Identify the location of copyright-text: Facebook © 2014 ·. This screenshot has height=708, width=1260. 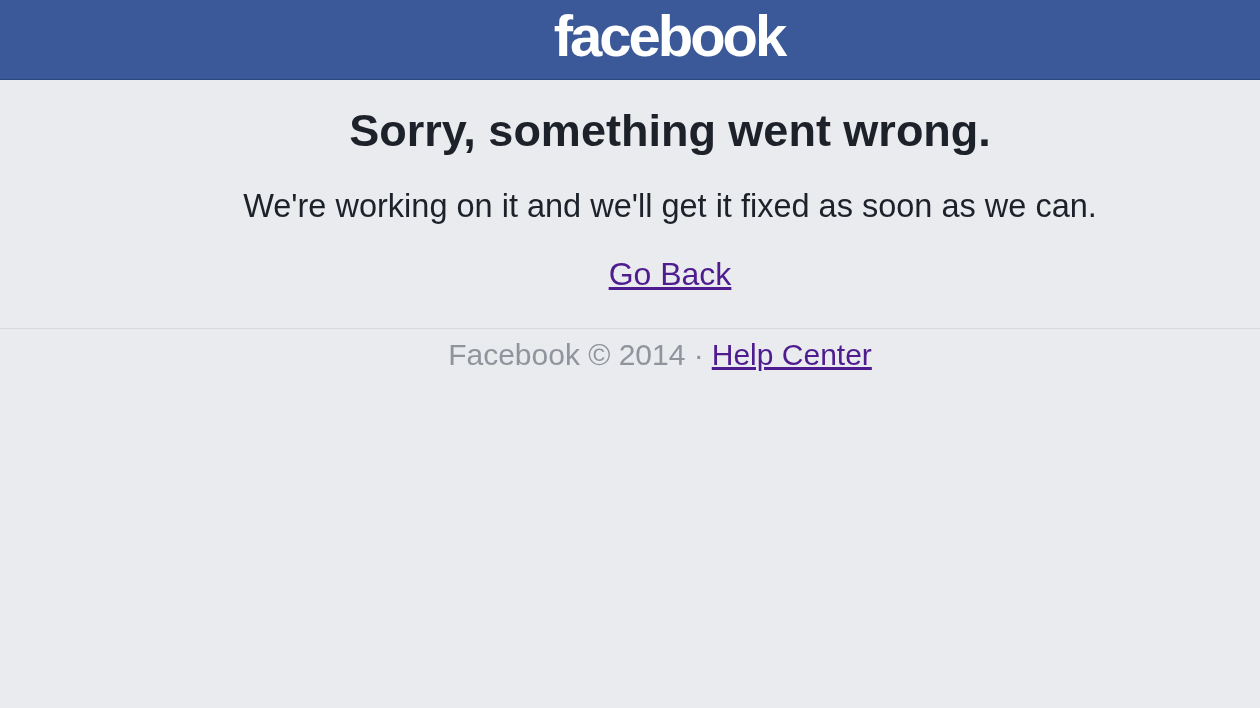
(576, 355).